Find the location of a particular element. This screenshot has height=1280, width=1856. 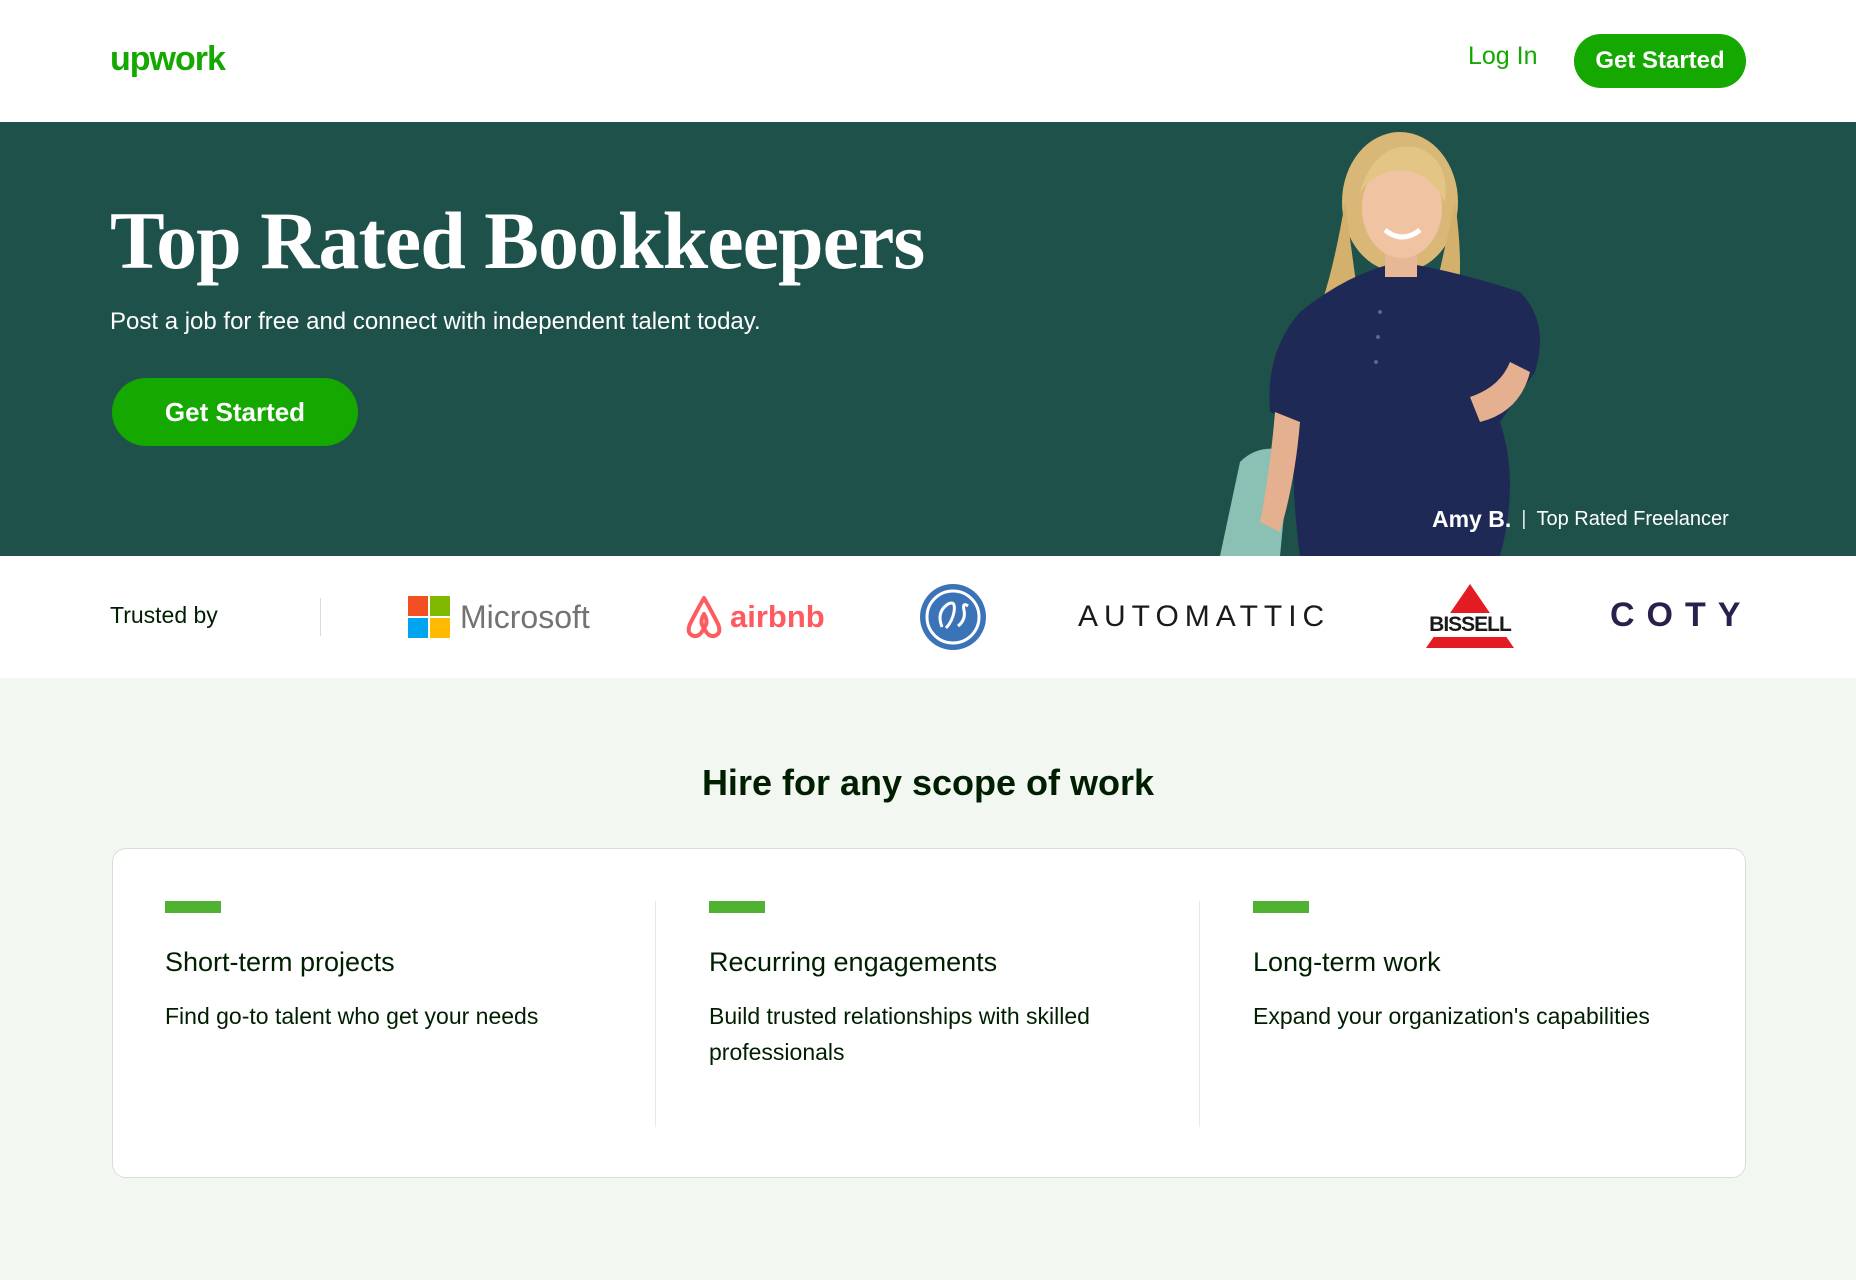

get-started-hero-button: Get Started is located at coordinates (235, 412).